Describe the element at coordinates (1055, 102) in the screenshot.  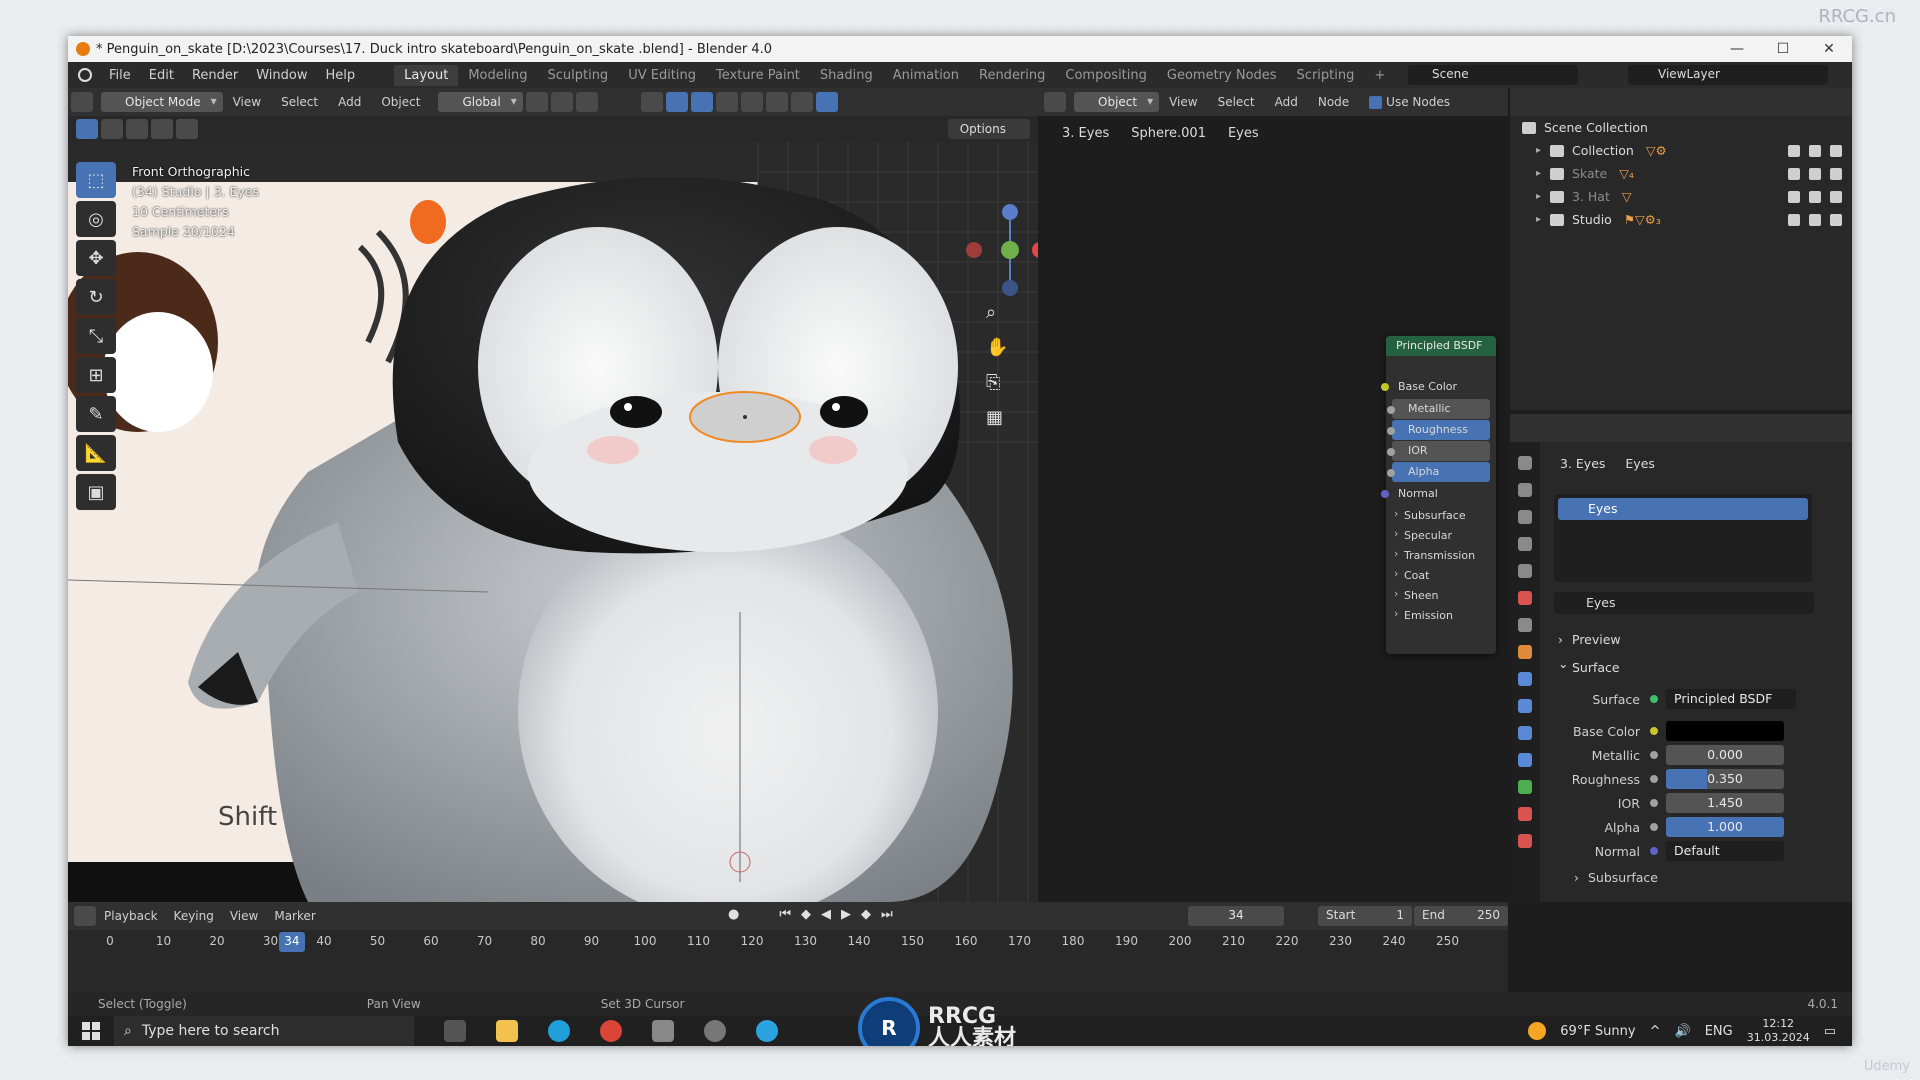
I see `node-editor-type-icon` at that location.